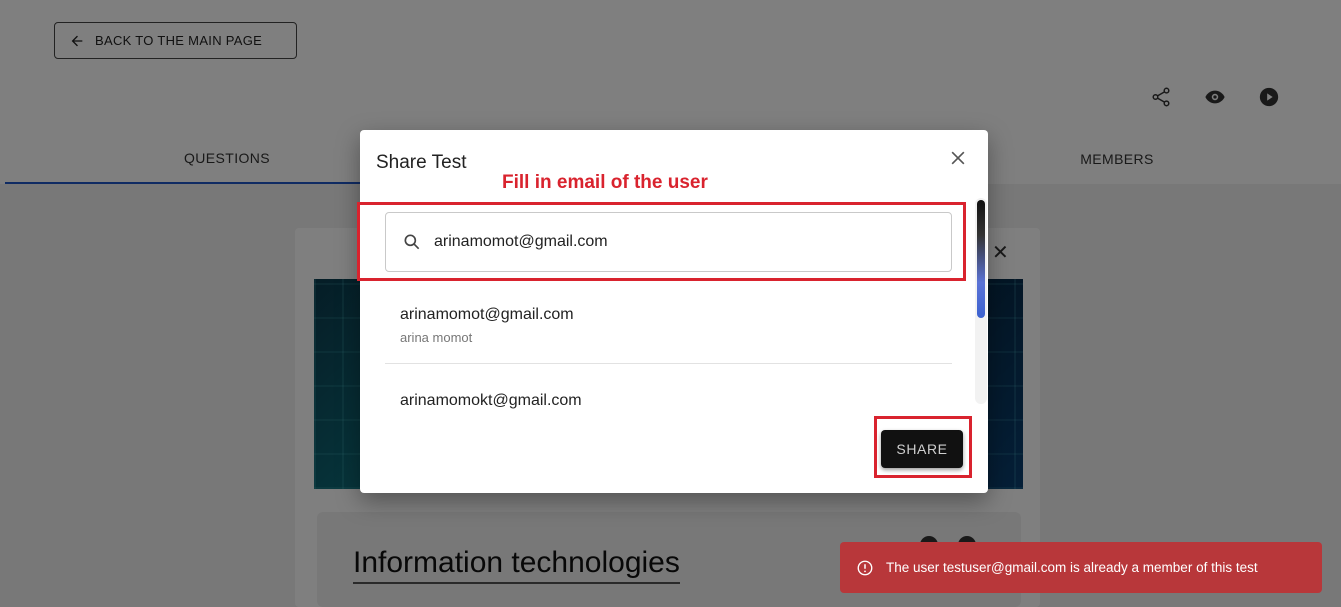  I want to click on divider, so click(668, 363).